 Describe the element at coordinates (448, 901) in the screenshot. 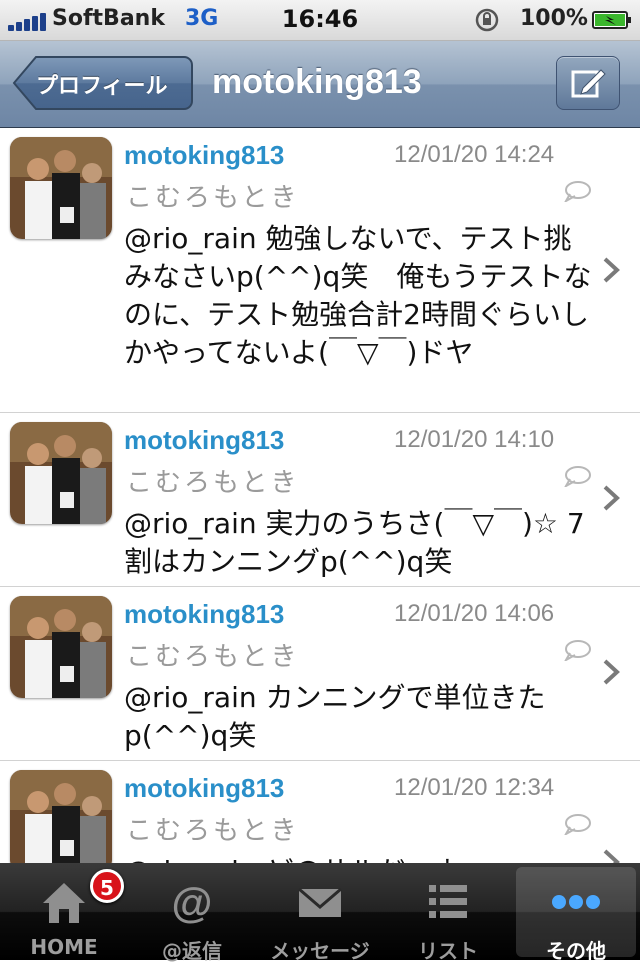

I see `list-icon` at that location.